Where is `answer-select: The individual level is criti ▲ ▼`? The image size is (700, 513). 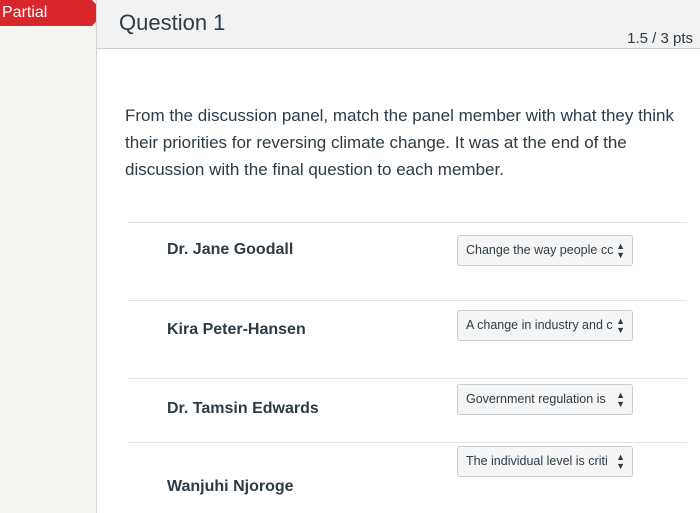
answer-select: The individual level is criti ▲ ▼ is located at coordinates (545, 461).